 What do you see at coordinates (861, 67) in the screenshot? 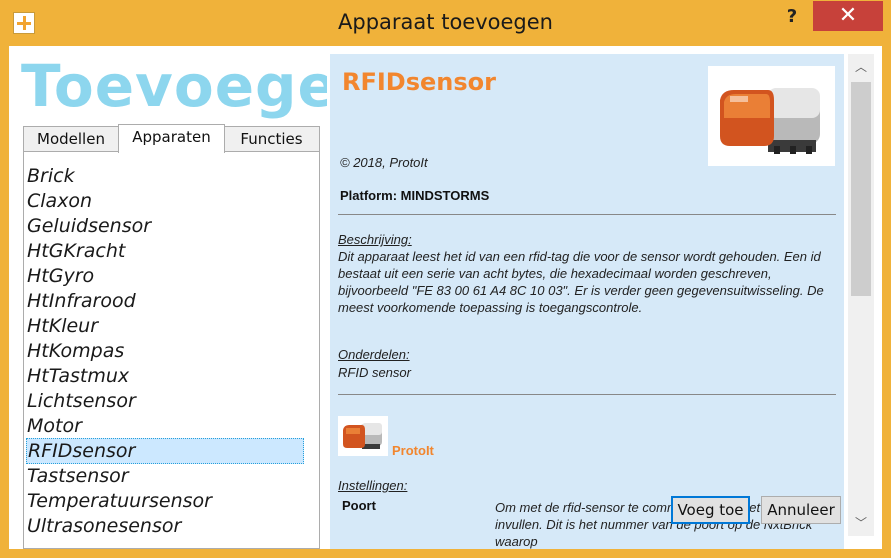
I see `scroll-up-icon: ︿` at bounding box center [861, 67].